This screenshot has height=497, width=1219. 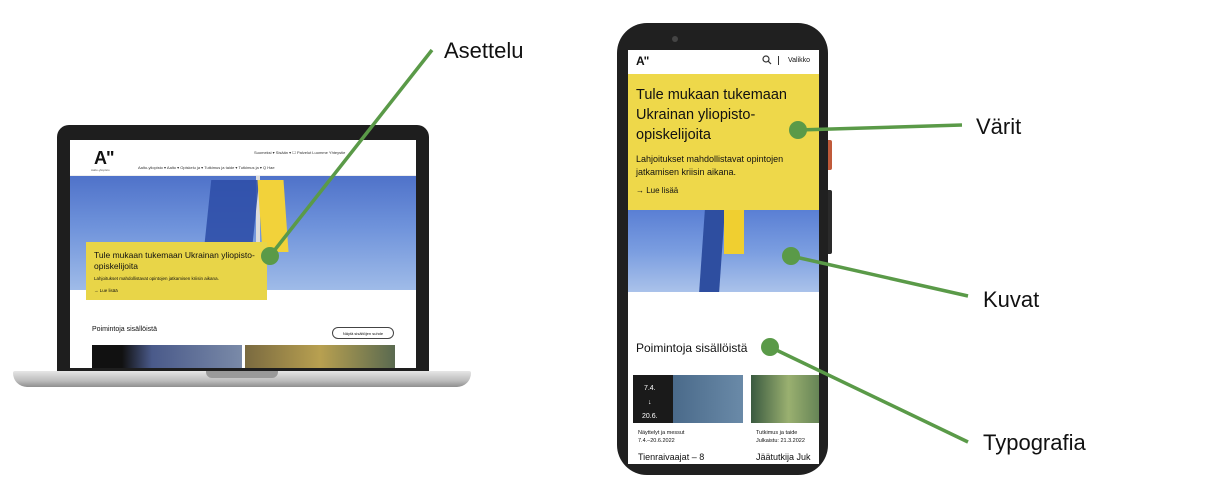 I want to click on callout-dot-typography, so click(x=770, y=347).